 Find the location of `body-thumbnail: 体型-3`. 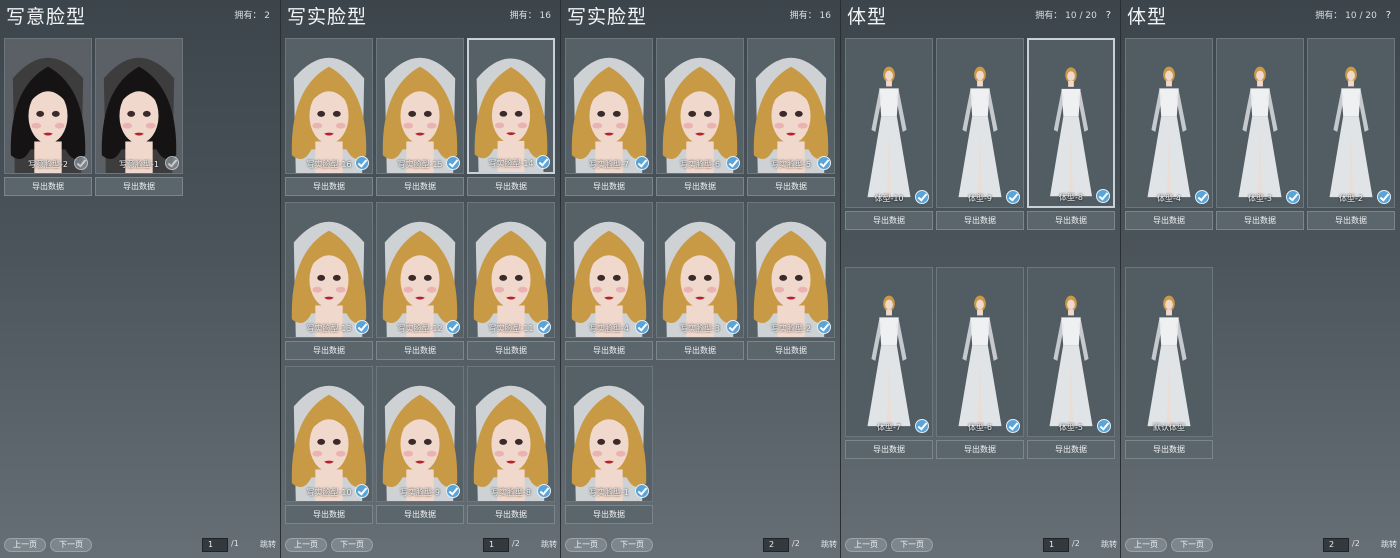

body-thumbnail: 体型-3 is located at coordinates (1260, 123).